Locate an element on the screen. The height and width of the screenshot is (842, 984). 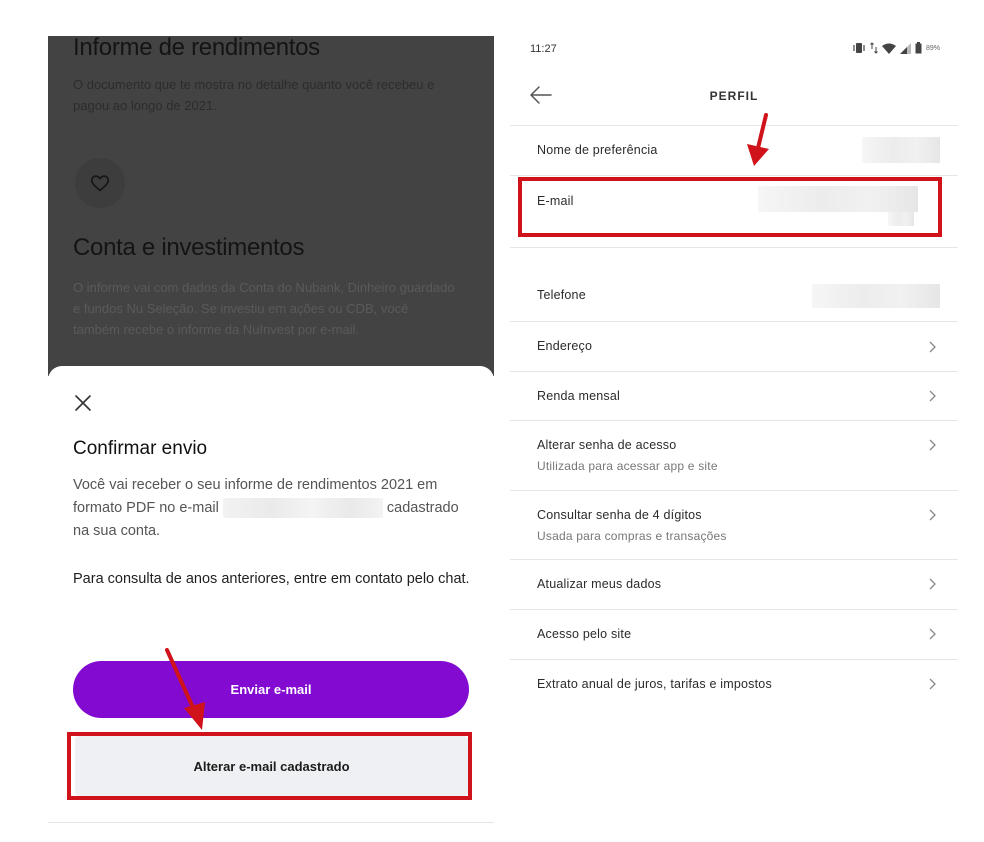
battery-icon is located at coordinates (918, 48).